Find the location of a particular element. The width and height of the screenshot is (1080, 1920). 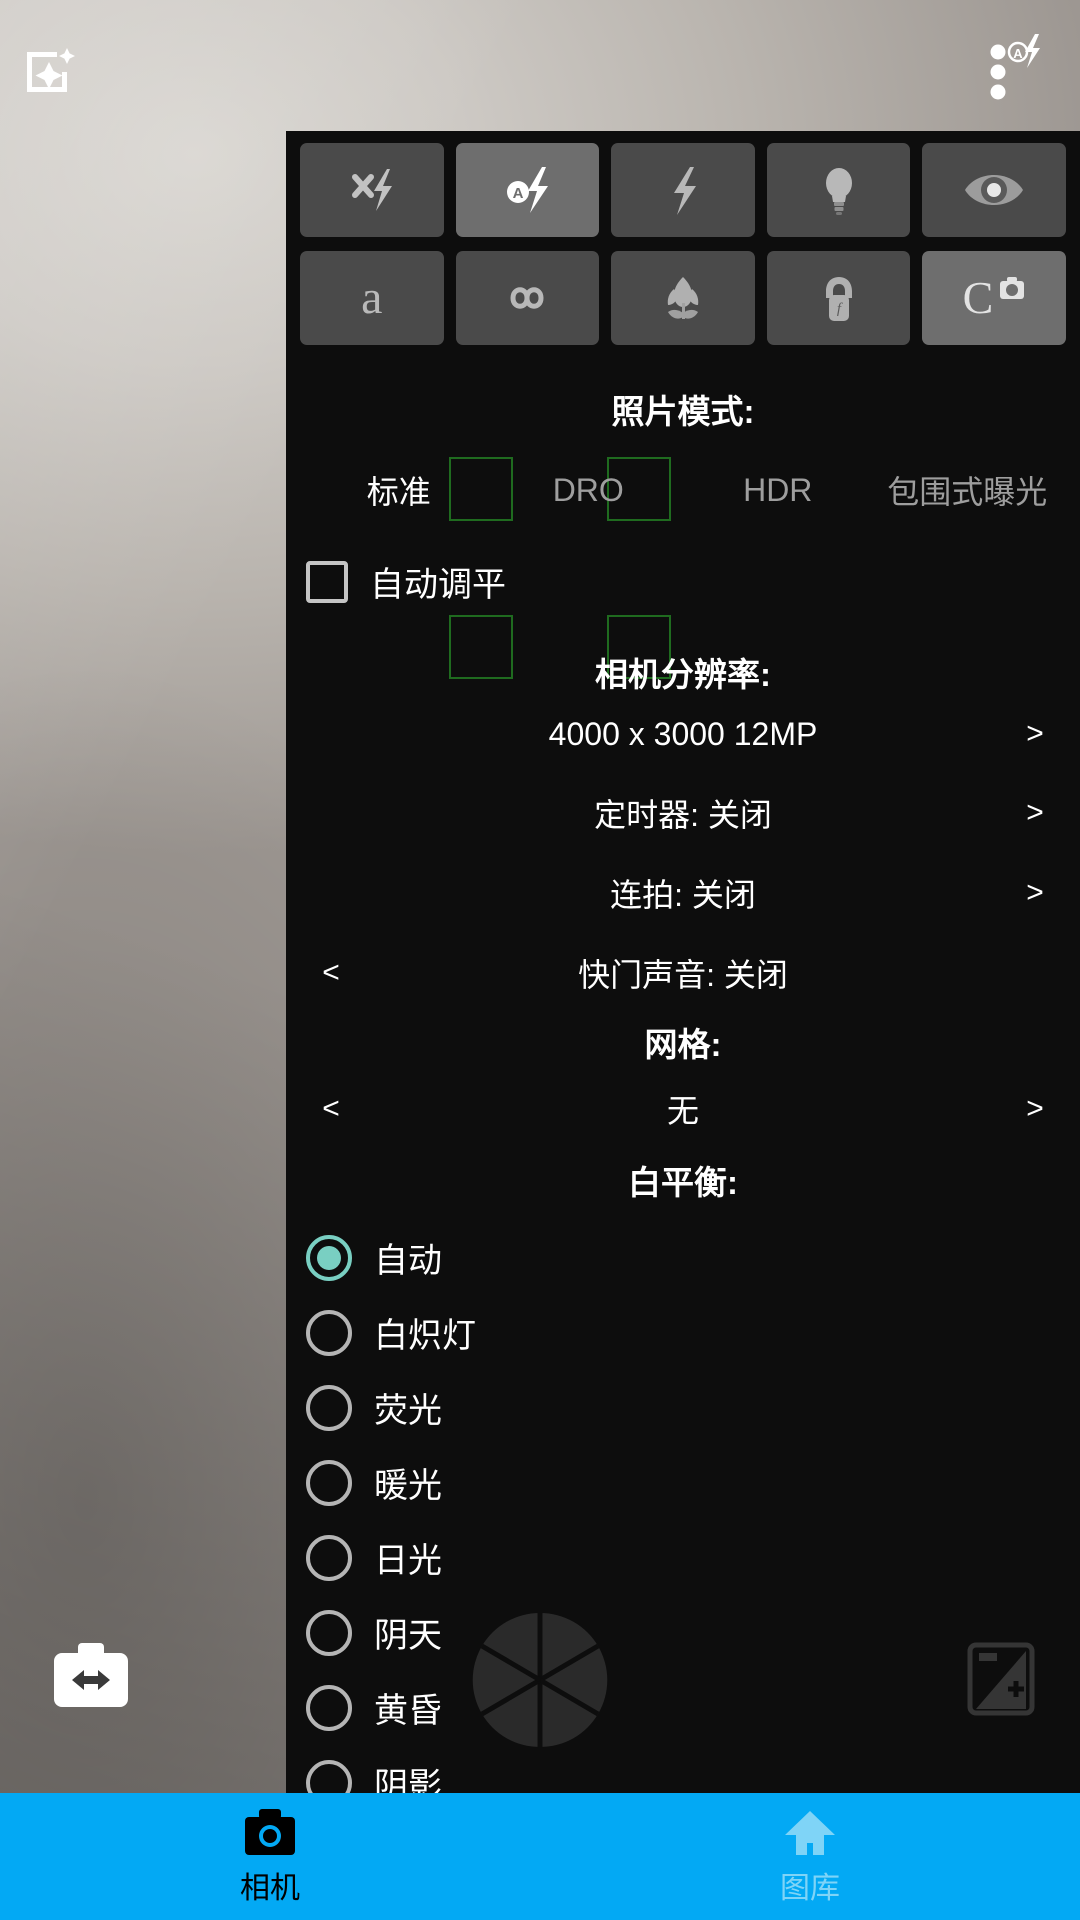

burst-value: 连拍: 关闭 is located at coordinates (683, 895).